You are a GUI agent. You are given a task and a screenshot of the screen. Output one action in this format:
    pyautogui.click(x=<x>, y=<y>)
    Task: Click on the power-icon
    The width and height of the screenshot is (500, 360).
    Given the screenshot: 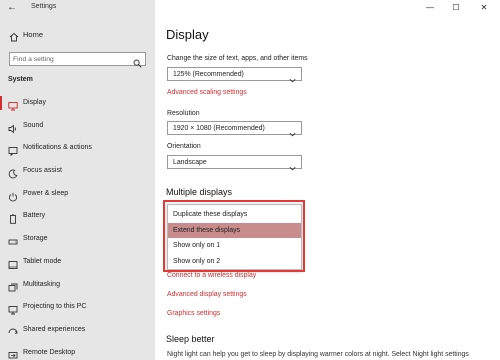 What is the action you would take?
    pyautogui.click(x=13, y=195)
    